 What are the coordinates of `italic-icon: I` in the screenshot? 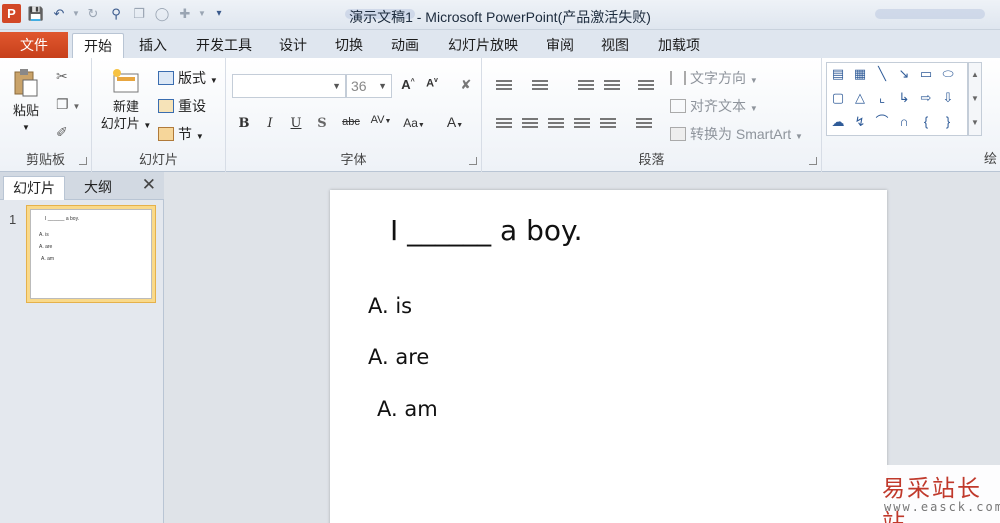 It's located at (270, 123).